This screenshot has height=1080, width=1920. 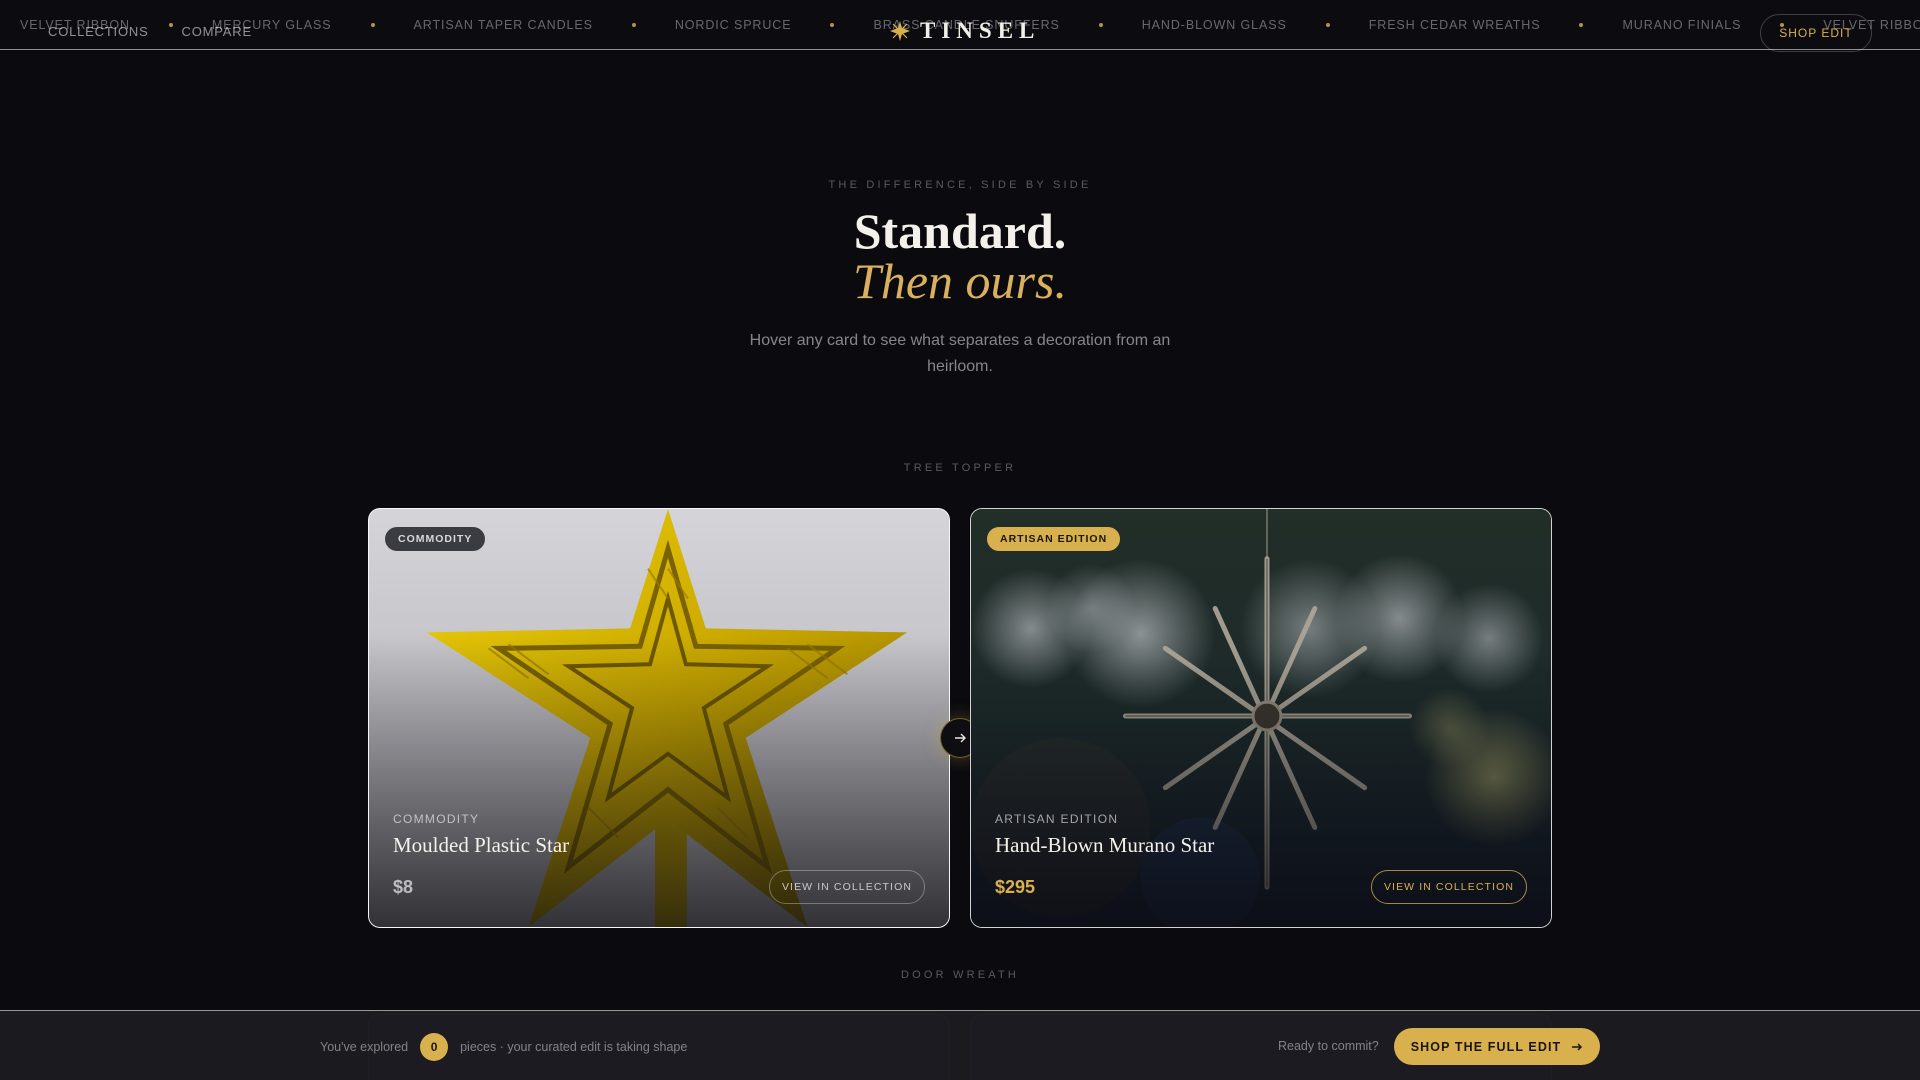 I want to click on shop-full-edit-button: SHOP THE FULL EDIT, so click(x=1497, y=1046).